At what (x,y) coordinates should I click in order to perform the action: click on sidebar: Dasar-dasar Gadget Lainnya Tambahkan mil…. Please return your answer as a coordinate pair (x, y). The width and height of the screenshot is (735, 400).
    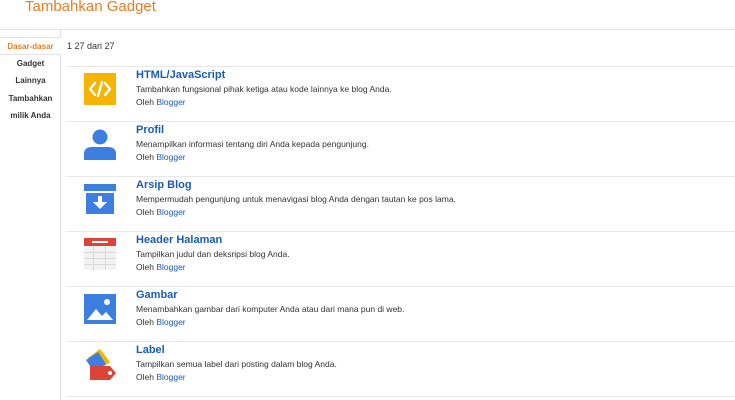
    Looking at the image, I should click on (30, 215).